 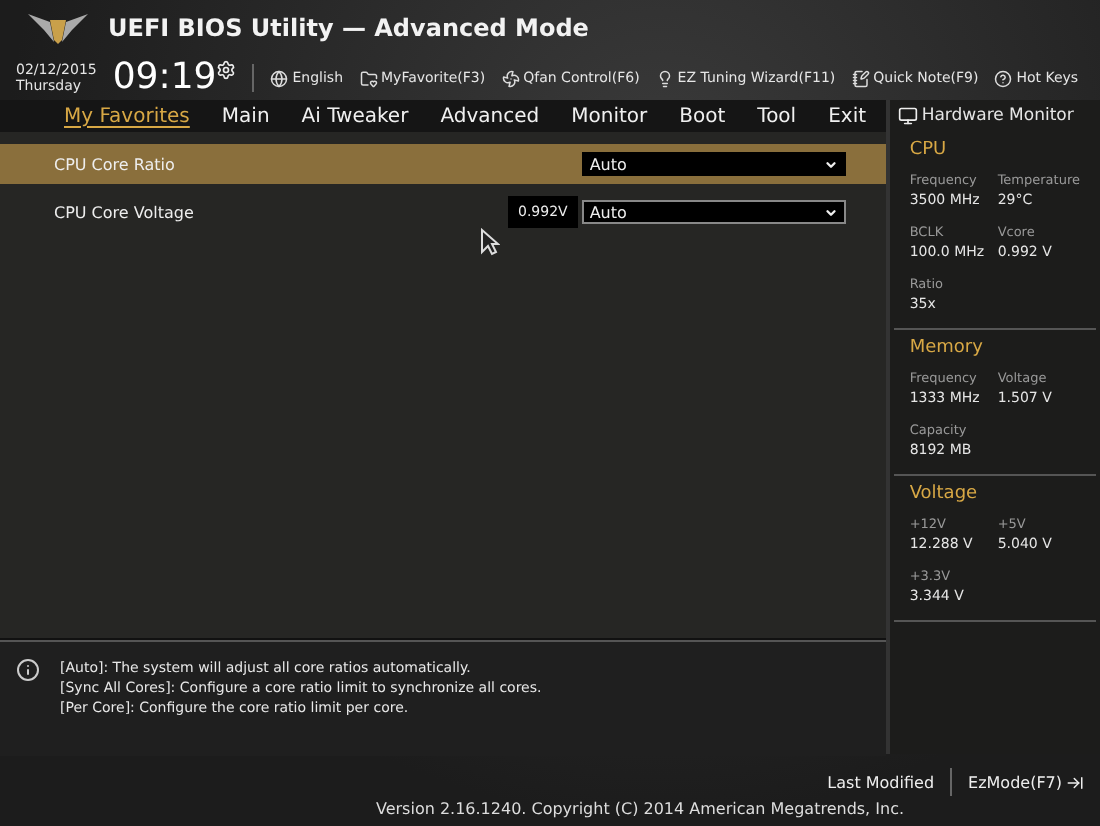 I want to click on menu-tab: Monitor, so click(x=609, y=116).